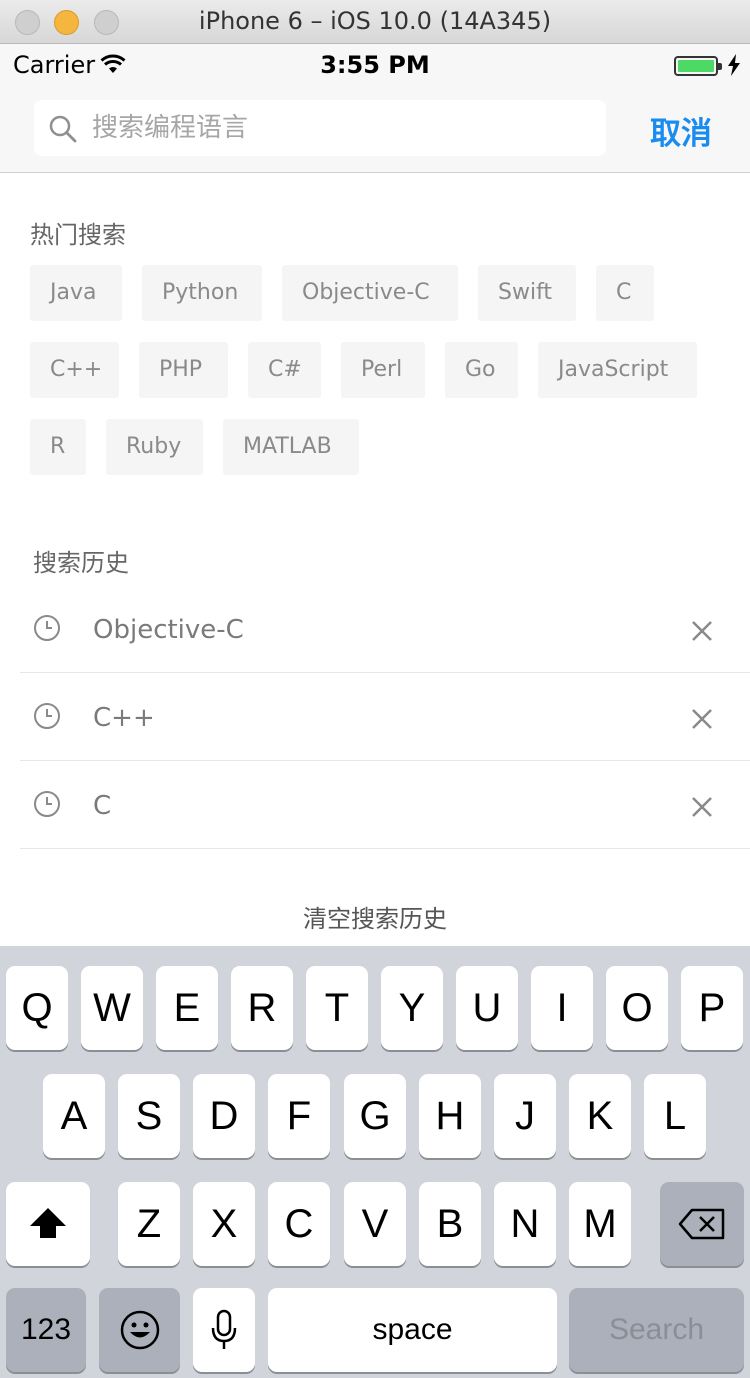  Describe the element at coordinates (284, 370) in the screenshot. I see `hot-tag: C#` at that location.